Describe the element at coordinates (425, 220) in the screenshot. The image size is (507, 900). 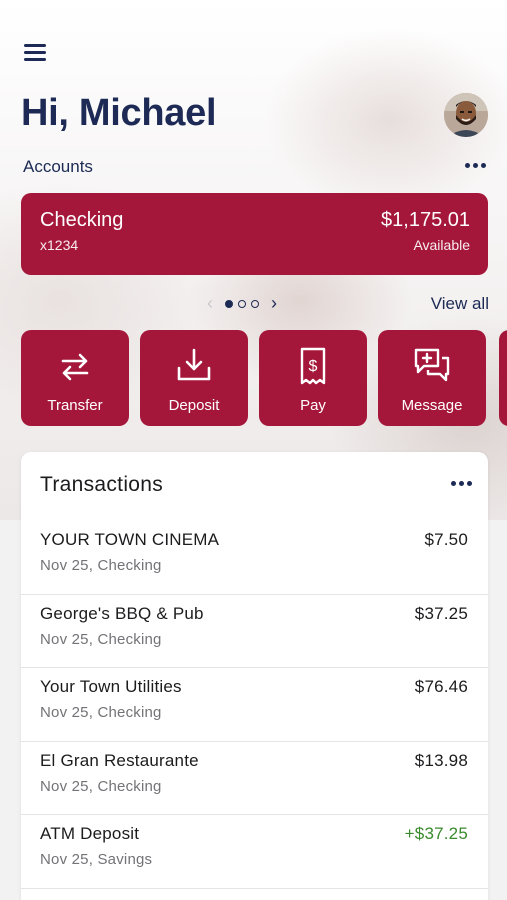
I see `account-balance: $1,175.01` at that location.